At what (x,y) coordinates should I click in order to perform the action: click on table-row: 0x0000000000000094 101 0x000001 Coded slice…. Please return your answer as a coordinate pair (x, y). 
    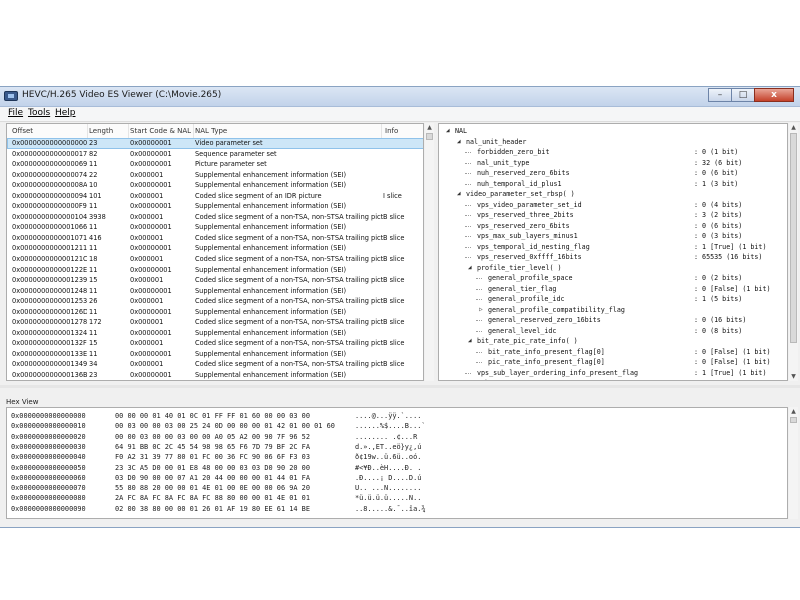
    Looking at the image, I should click on (215, 196).